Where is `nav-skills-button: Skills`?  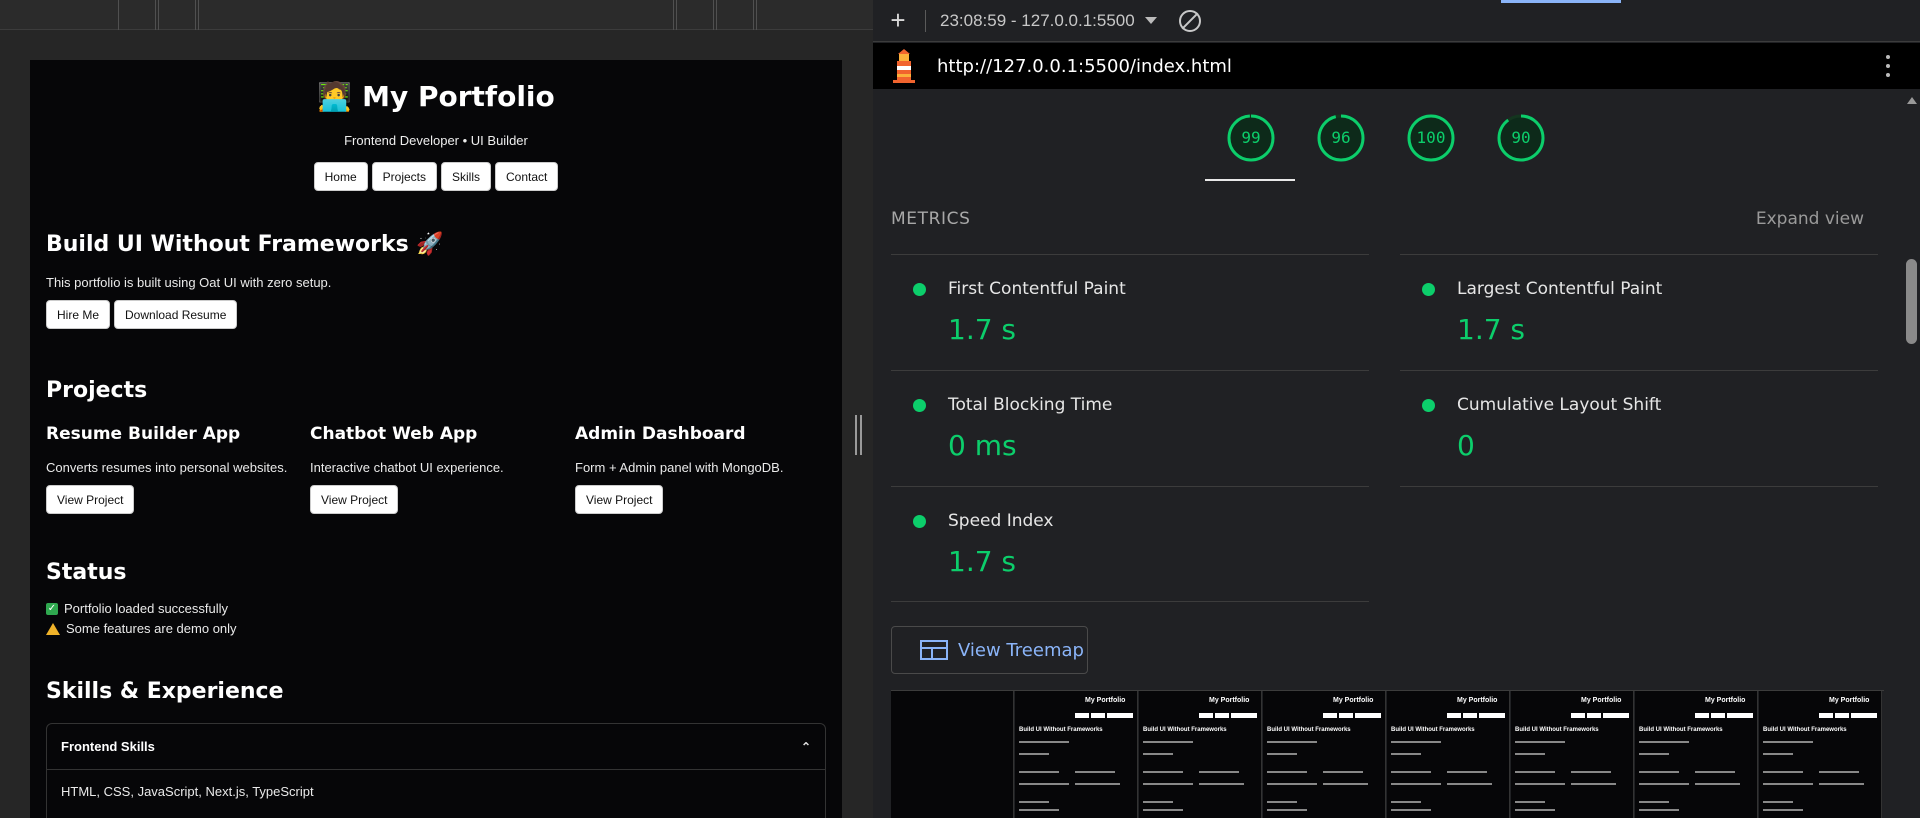 nav-skills-button: Skills is located at coordinates (466, 176).